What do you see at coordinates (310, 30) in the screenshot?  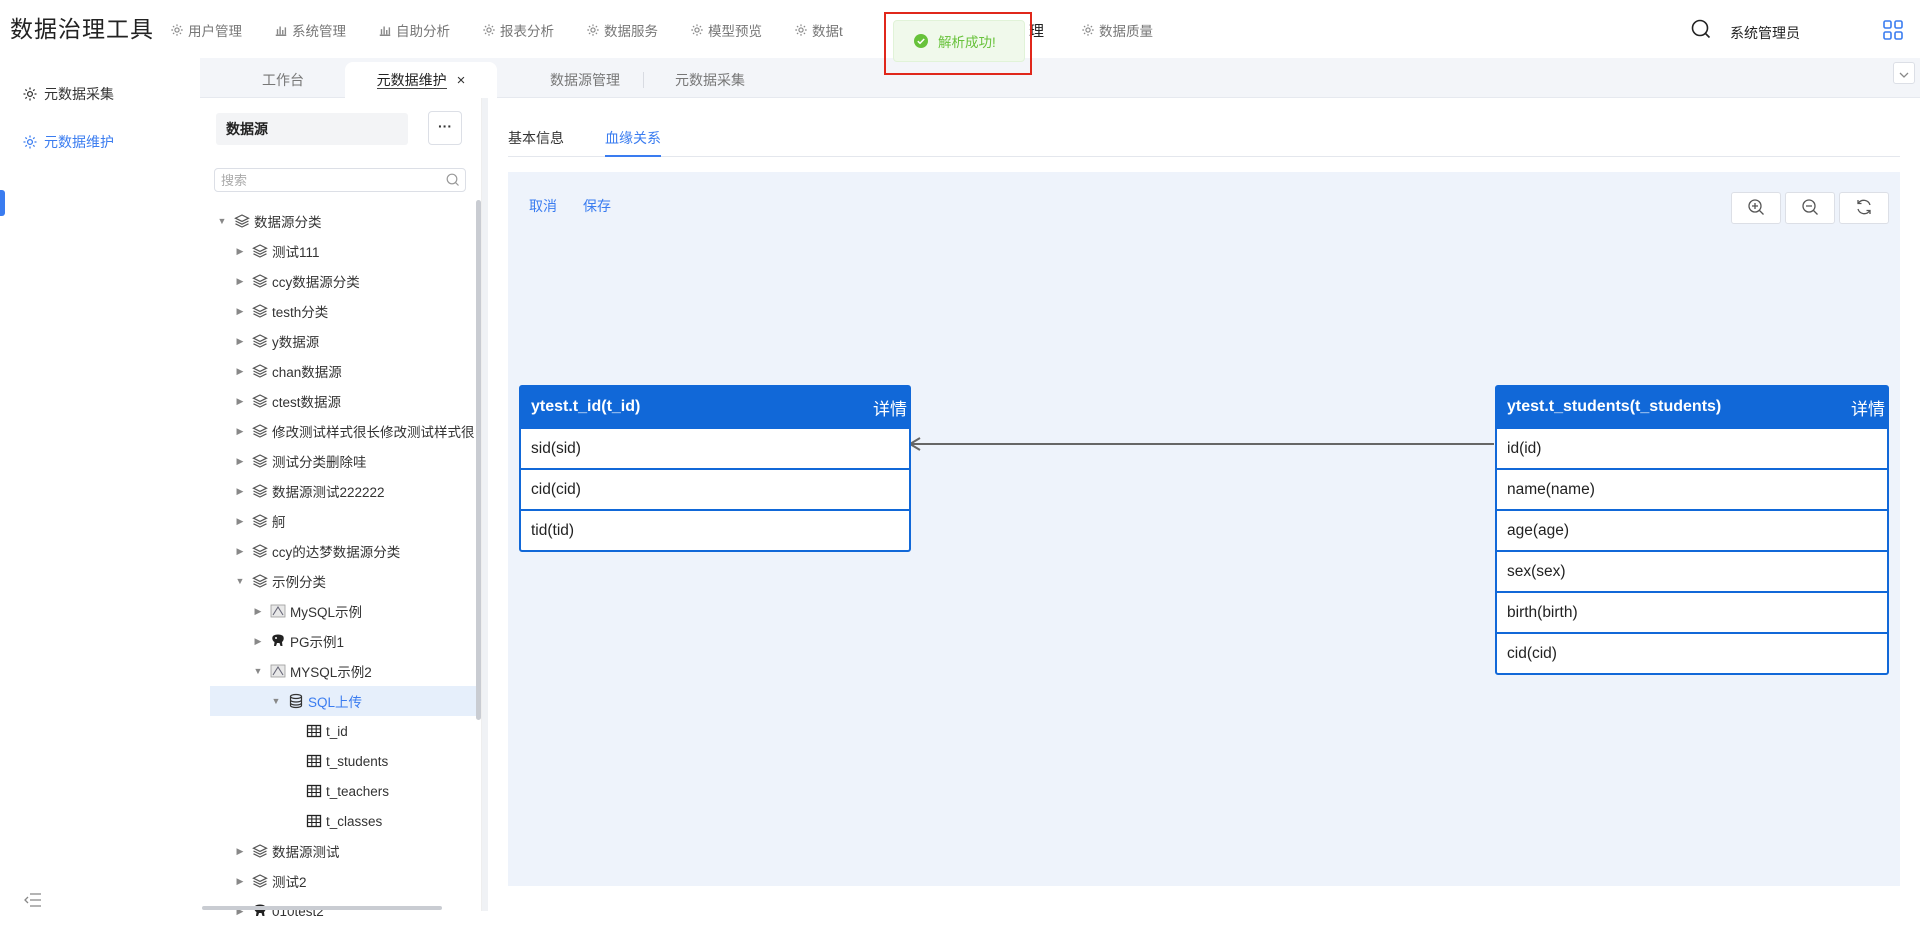 I see `nav-item-system-management: 系统管理` at bounding box center [310, 30].